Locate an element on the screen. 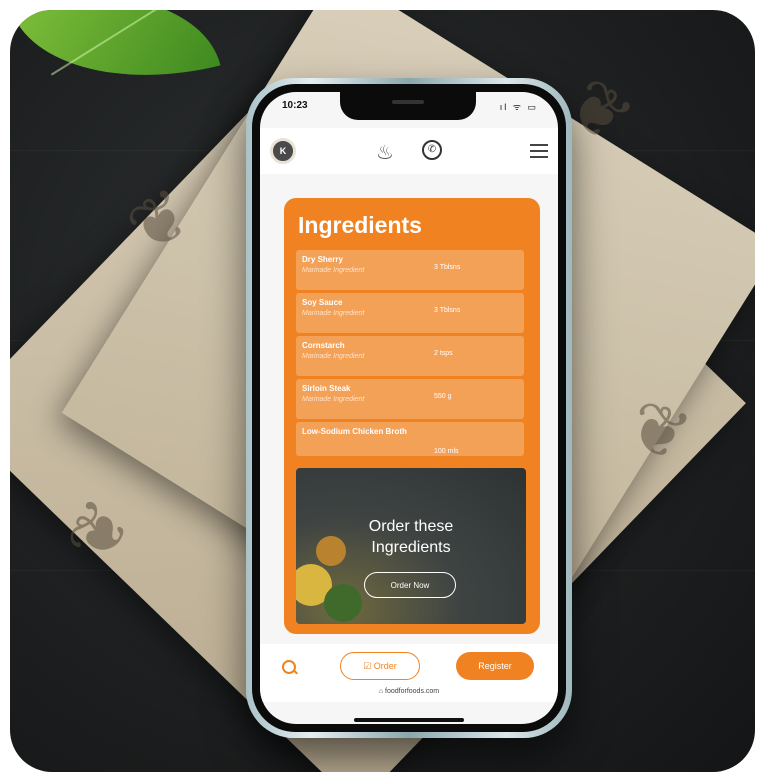  order-now-button: Order Now is located at coordinates (410, 585).